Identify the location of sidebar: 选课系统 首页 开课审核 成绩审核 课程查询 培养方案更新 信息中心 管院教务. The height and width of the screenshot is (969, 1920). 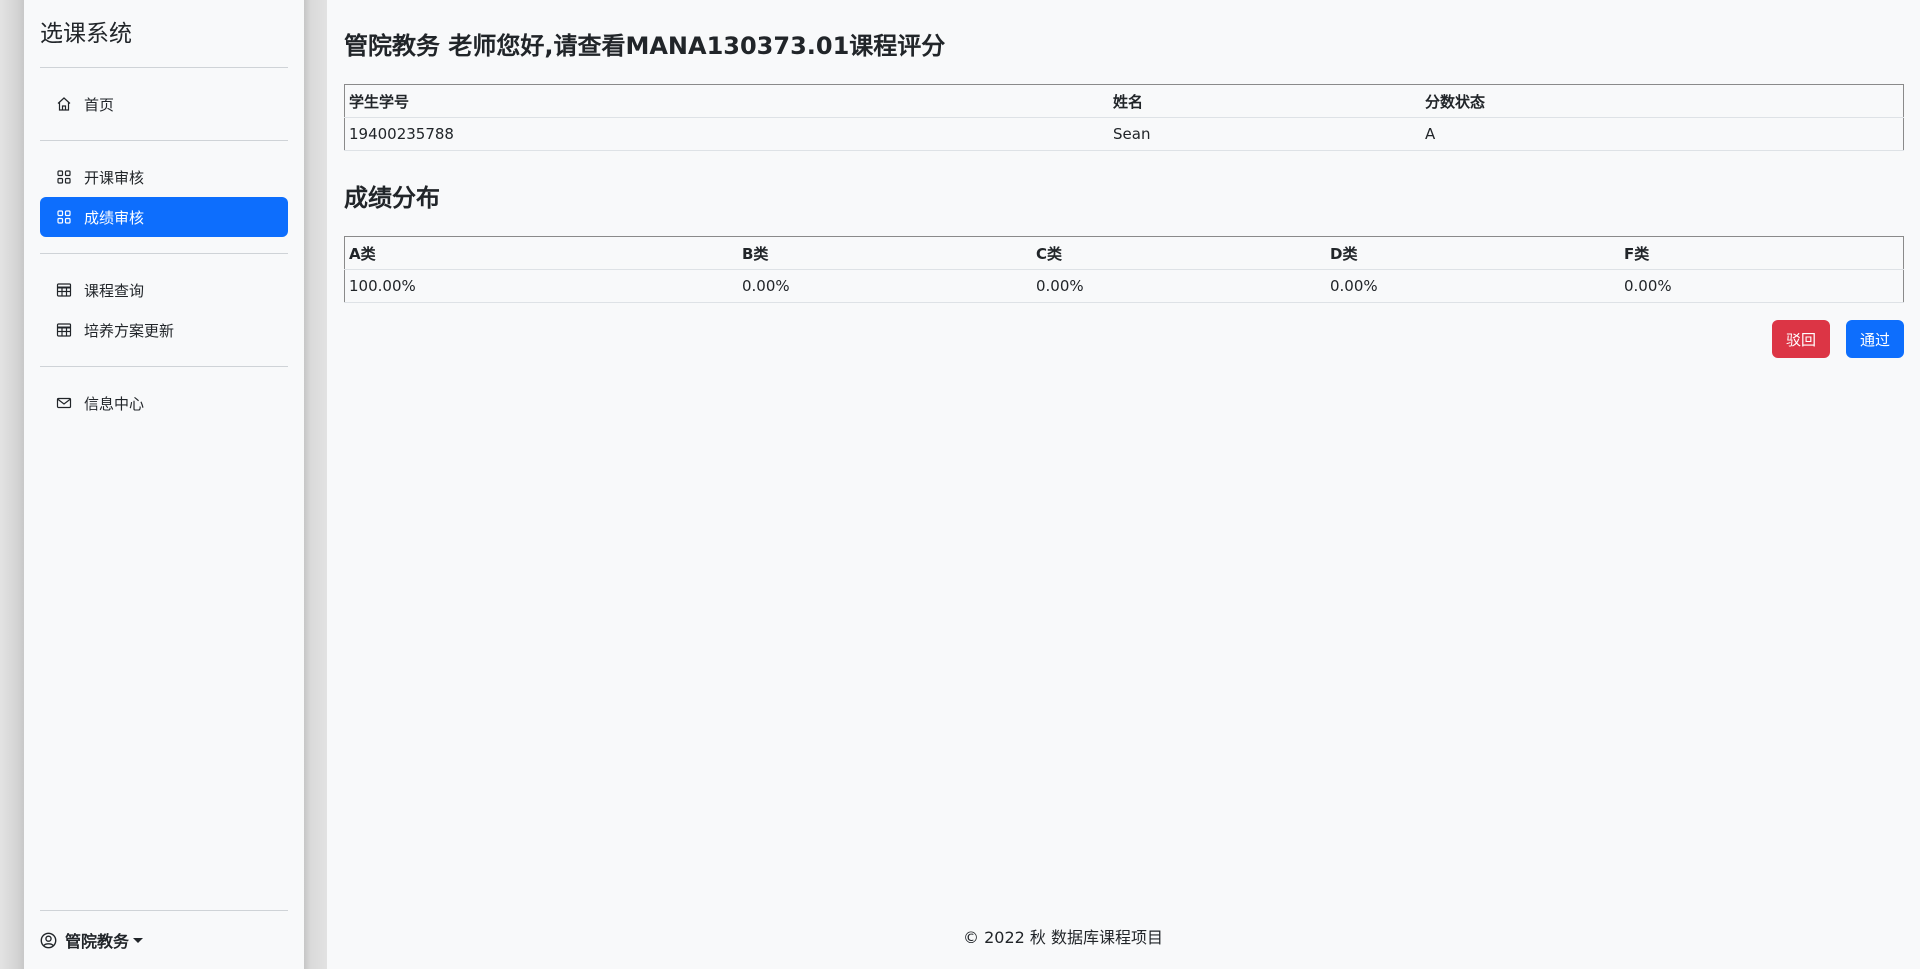
(164, 484).